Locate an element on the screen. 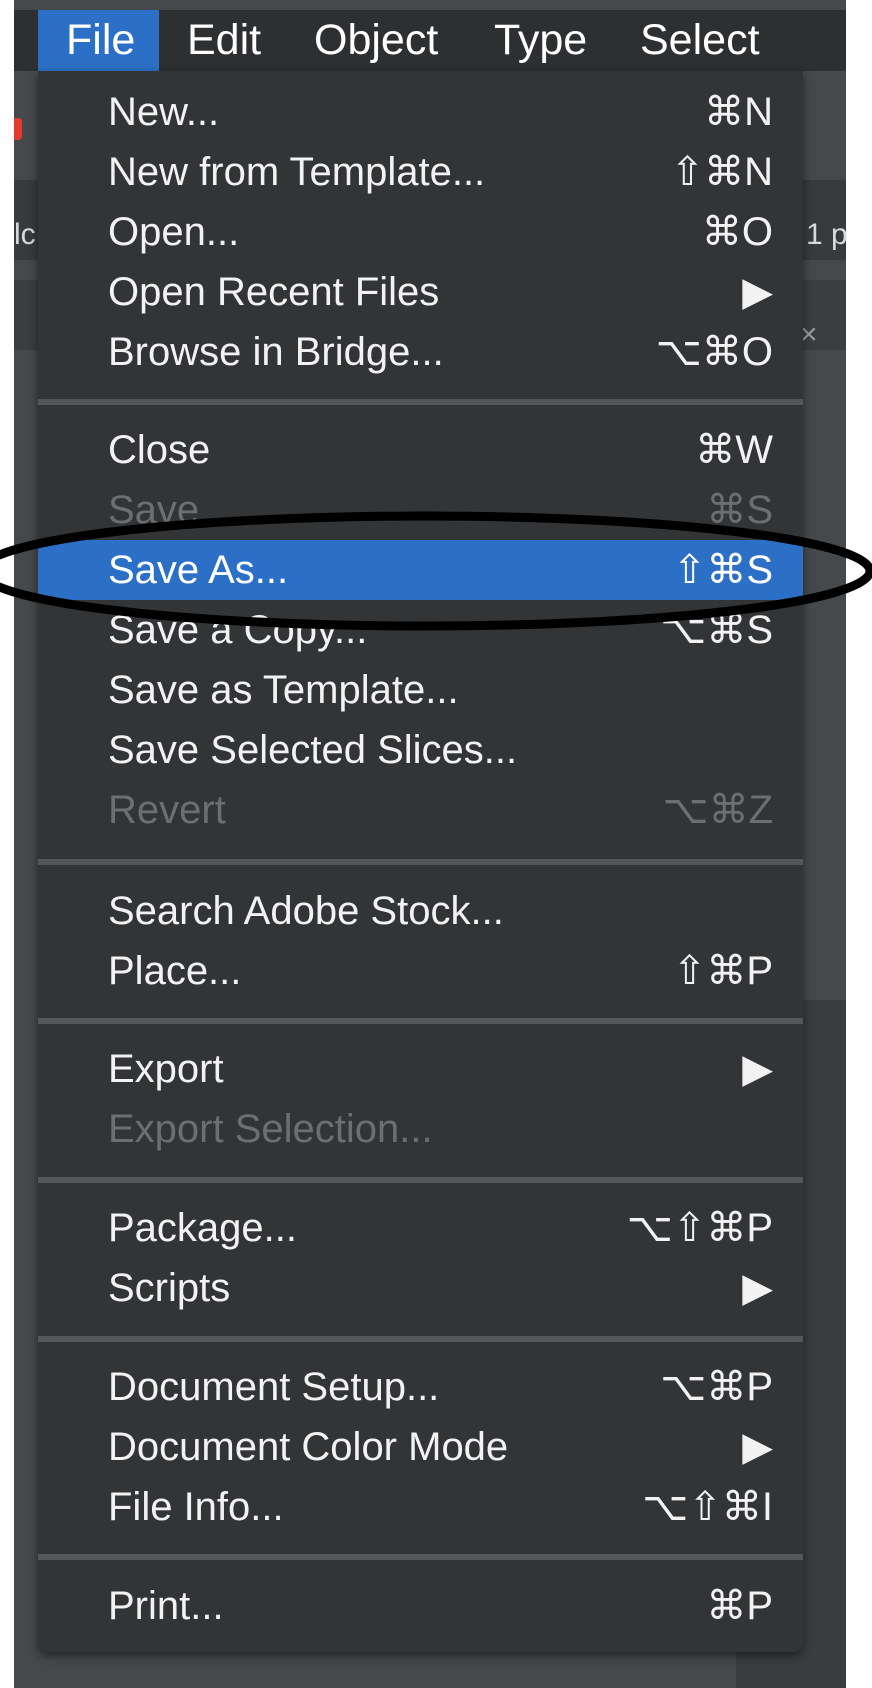 Image resolution: width=872 pixels, height=1688 pixels. menu-item-shortcut: ⌘W is located at coordinates (734, 450).